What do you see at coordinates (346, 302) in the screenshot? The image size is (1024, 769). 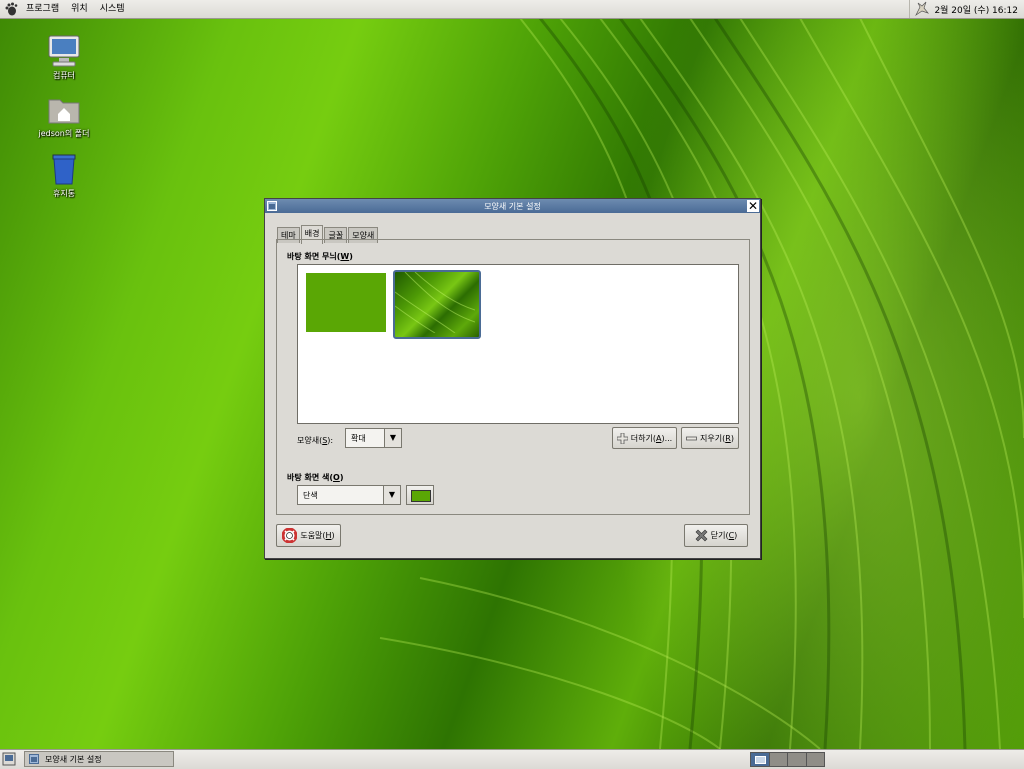 I see `wallpaper-thumb-solid` at bounding box center [346, 302].